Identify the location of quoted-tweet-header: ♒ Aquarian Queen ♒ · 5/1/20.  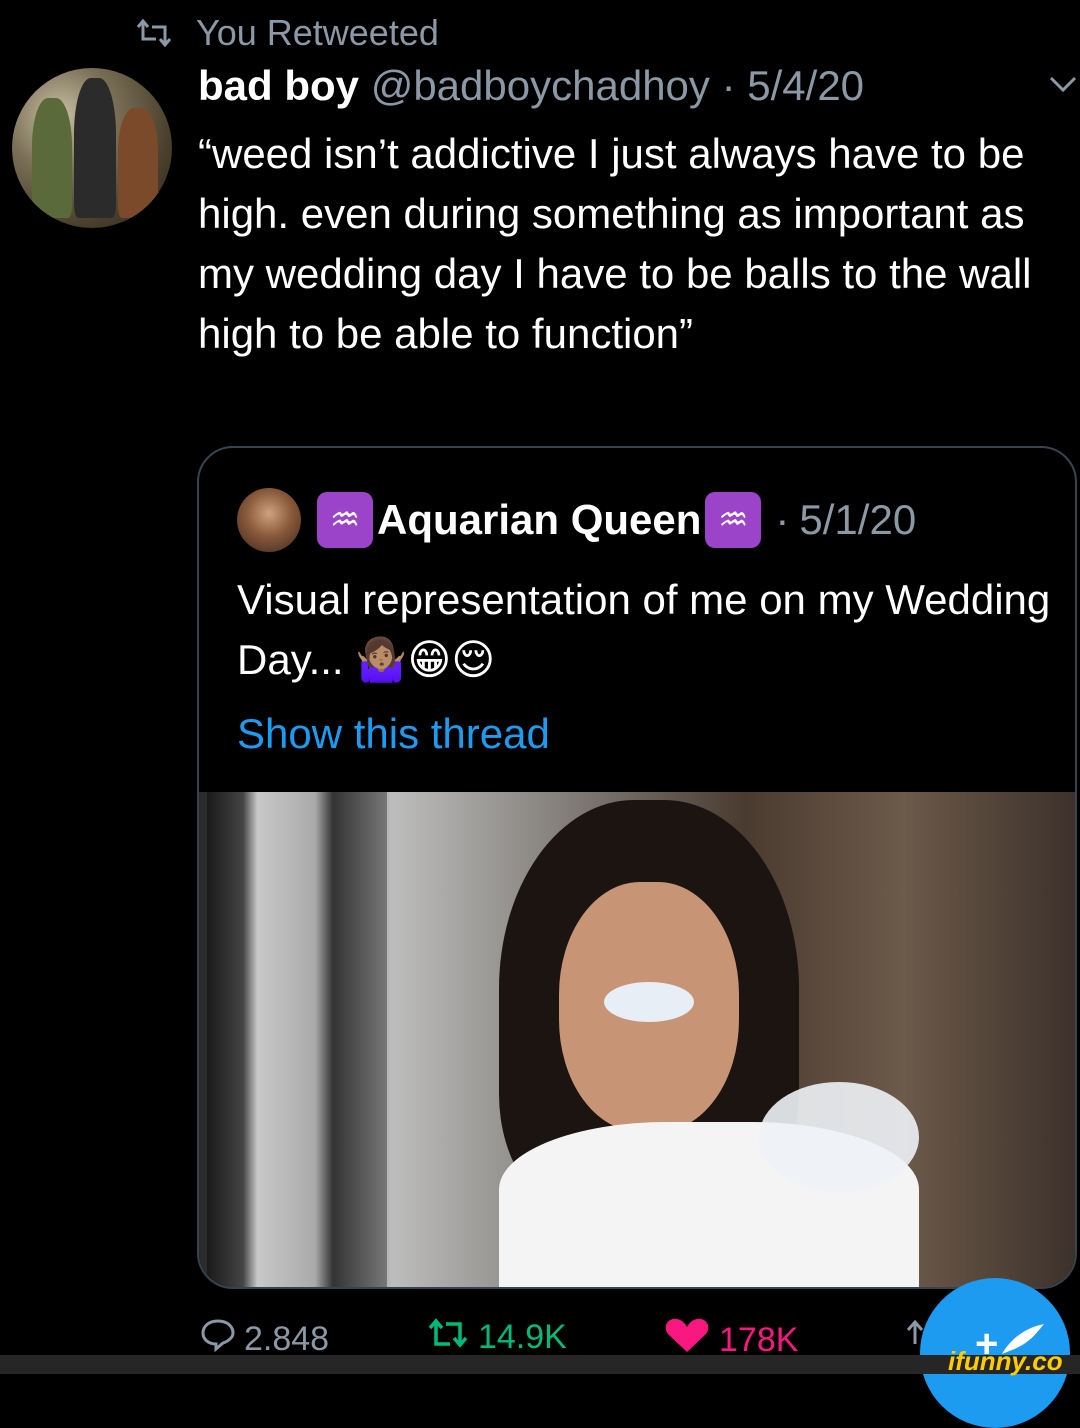
(576, 520).